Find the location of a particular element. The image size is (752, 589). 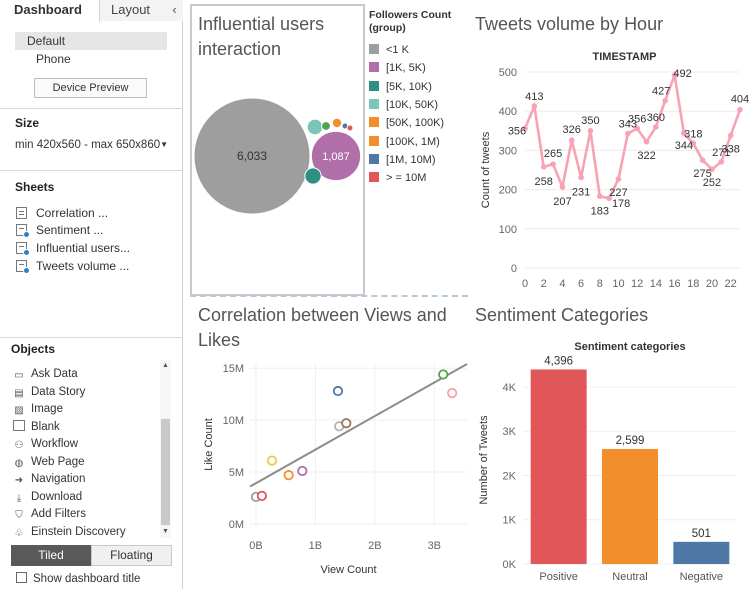

x-tick-label: 16 is located at coordinates (674, 284).